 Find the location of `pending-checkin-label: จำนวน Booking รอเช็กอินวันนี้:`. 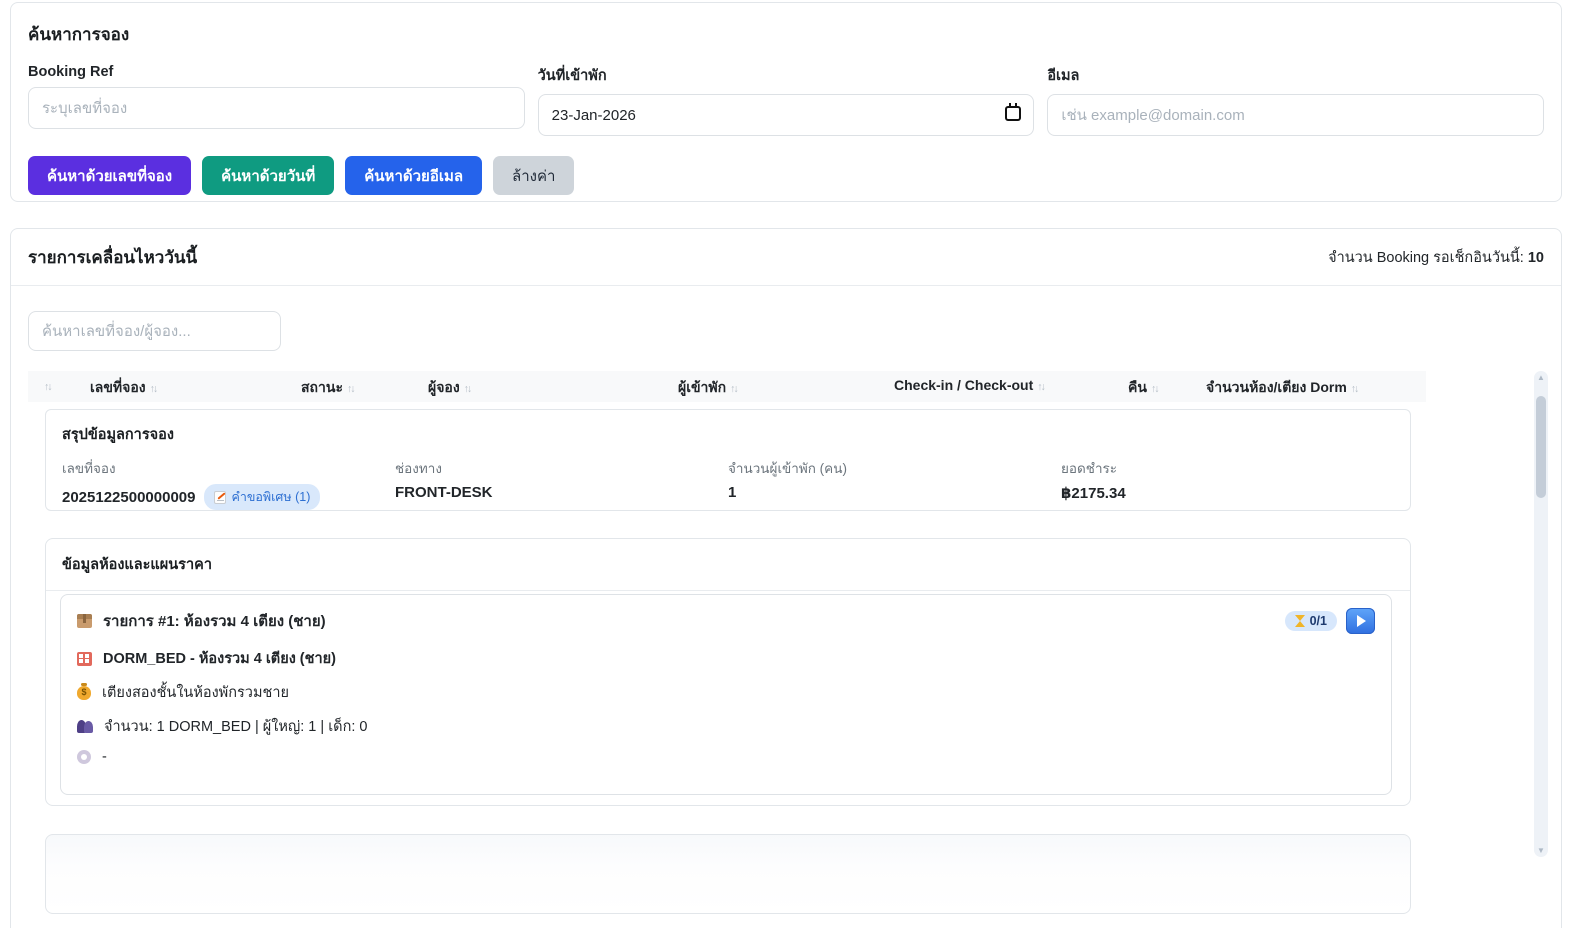

pending-checkin-label: จำนวน Booking รอเช็กอินวันนี้: is located at coordinates (1426, 257).